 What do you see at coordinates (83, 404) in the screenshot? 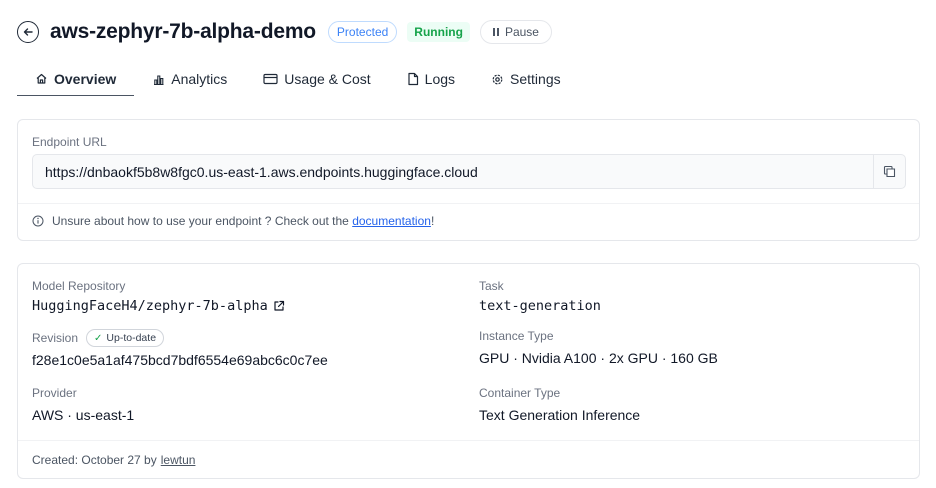
I see `provider-field: Provider AWS · us-east-1` at bounding box center [83, 404].